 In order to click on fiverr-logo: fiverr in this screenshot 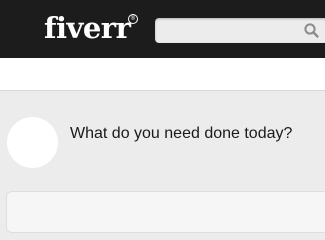, I will do `click(87, 28)`.